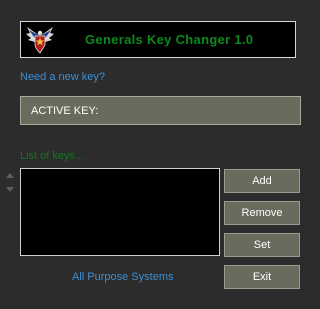  Describe the element at coordinates (62, 77) in the screenshot. I see `need-new-key-link: Need a new key?` at that location.